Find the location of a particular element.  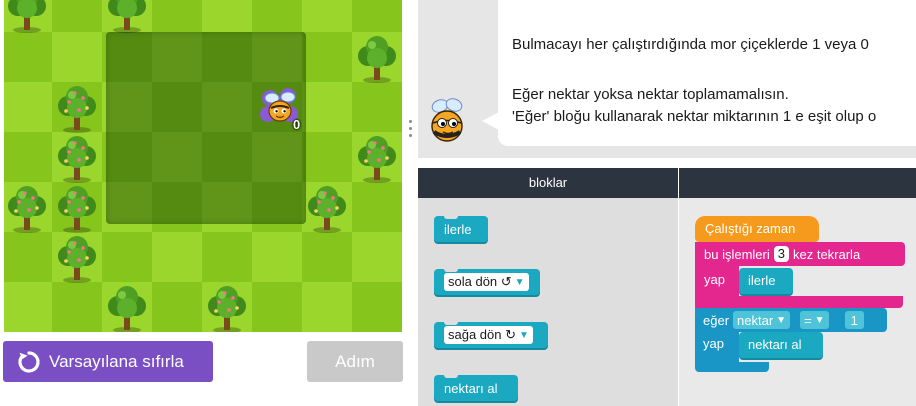

when-run-block: Çalıştığı zaman is located at coordinates (757, 229).